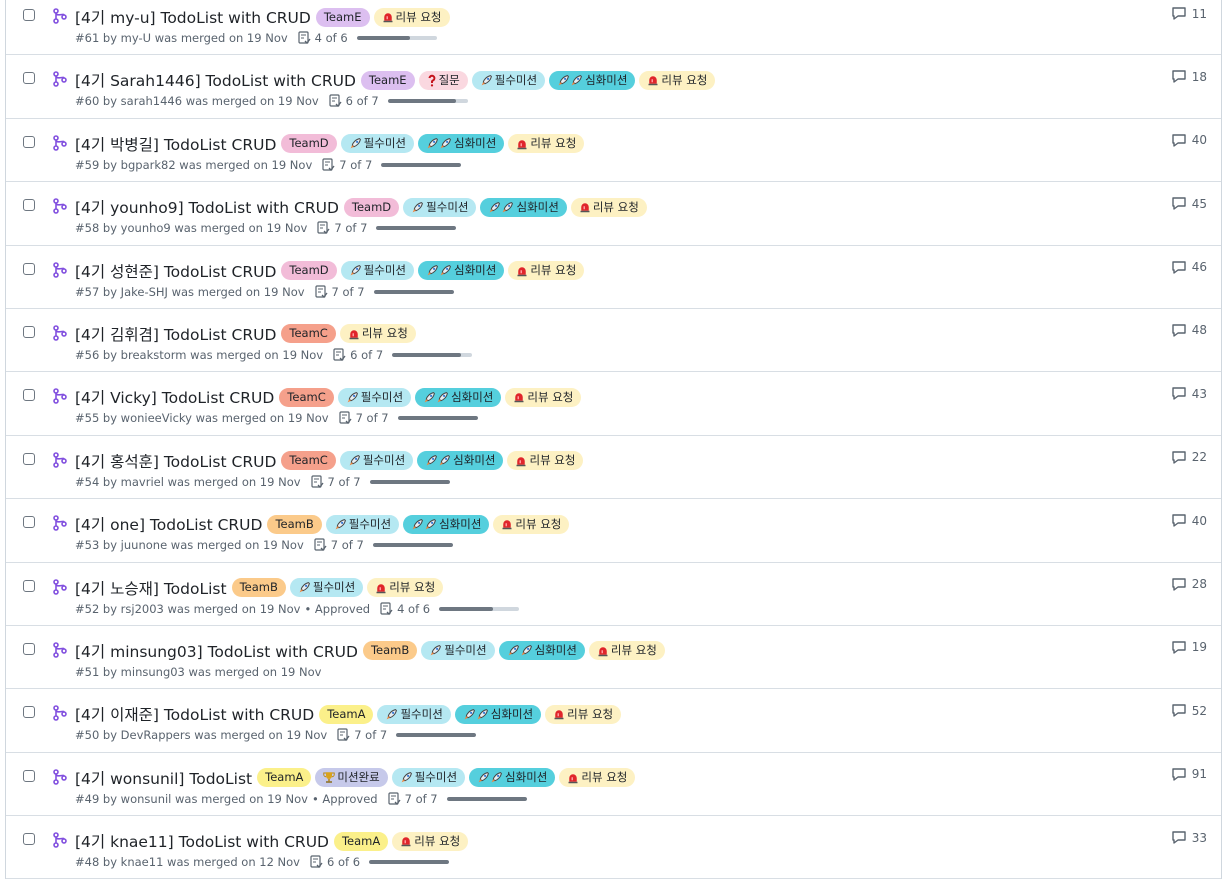  I want to click on comments-link: 52, so click(1189, 710).